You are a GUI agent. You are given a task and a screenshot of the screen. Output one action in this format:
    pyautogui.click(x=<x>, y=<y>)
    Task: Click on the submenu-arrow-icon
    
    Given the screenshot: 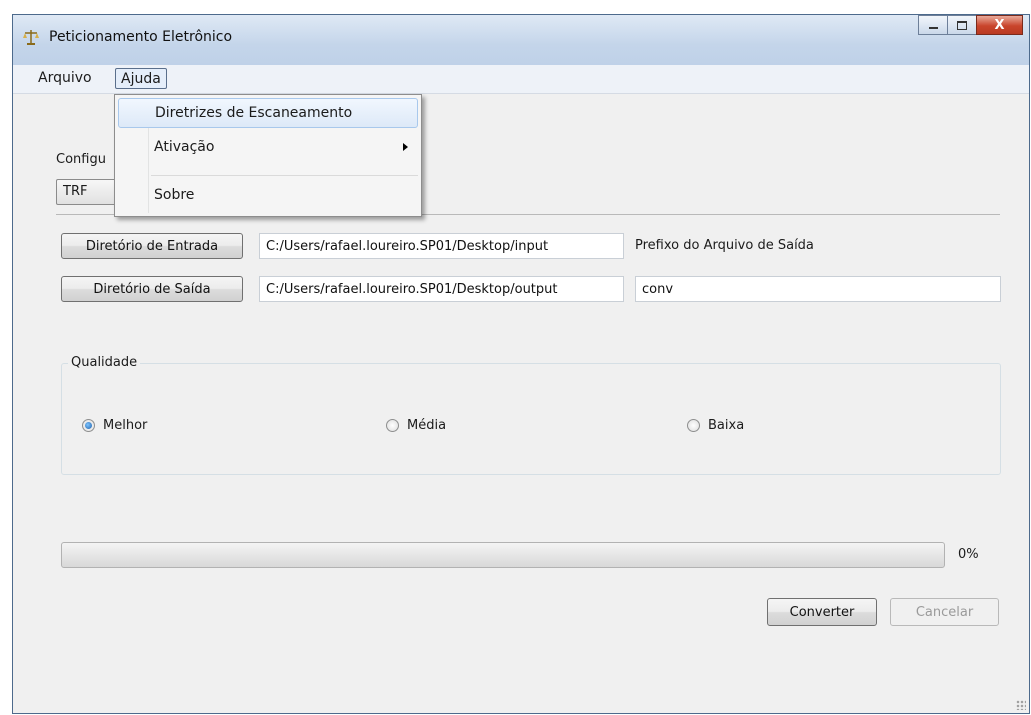 What is the action you would take?
    pyautogui.click(x=405, y=147)
    